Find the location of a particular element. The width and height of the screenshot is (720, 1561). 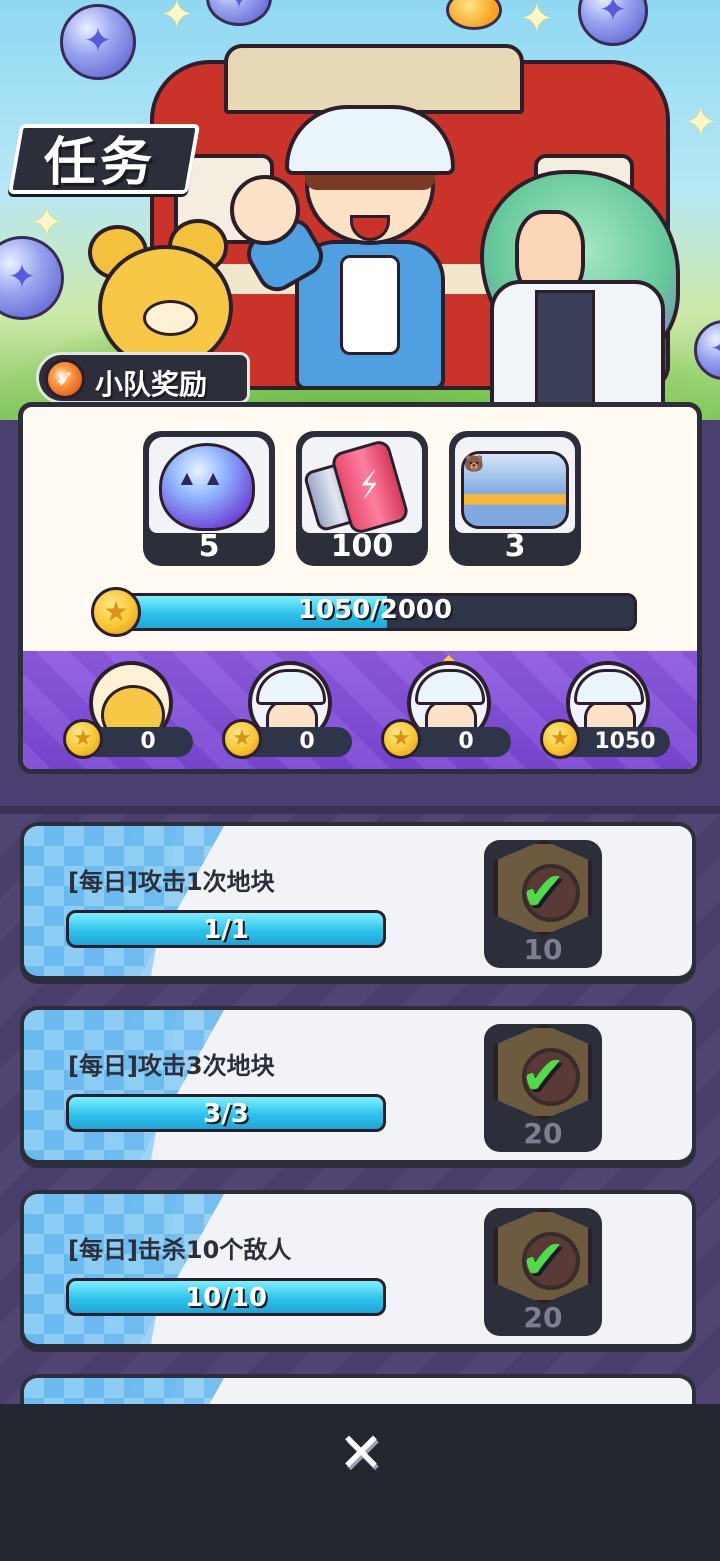

page-title: 任务 is located at coordinates (100, 163).